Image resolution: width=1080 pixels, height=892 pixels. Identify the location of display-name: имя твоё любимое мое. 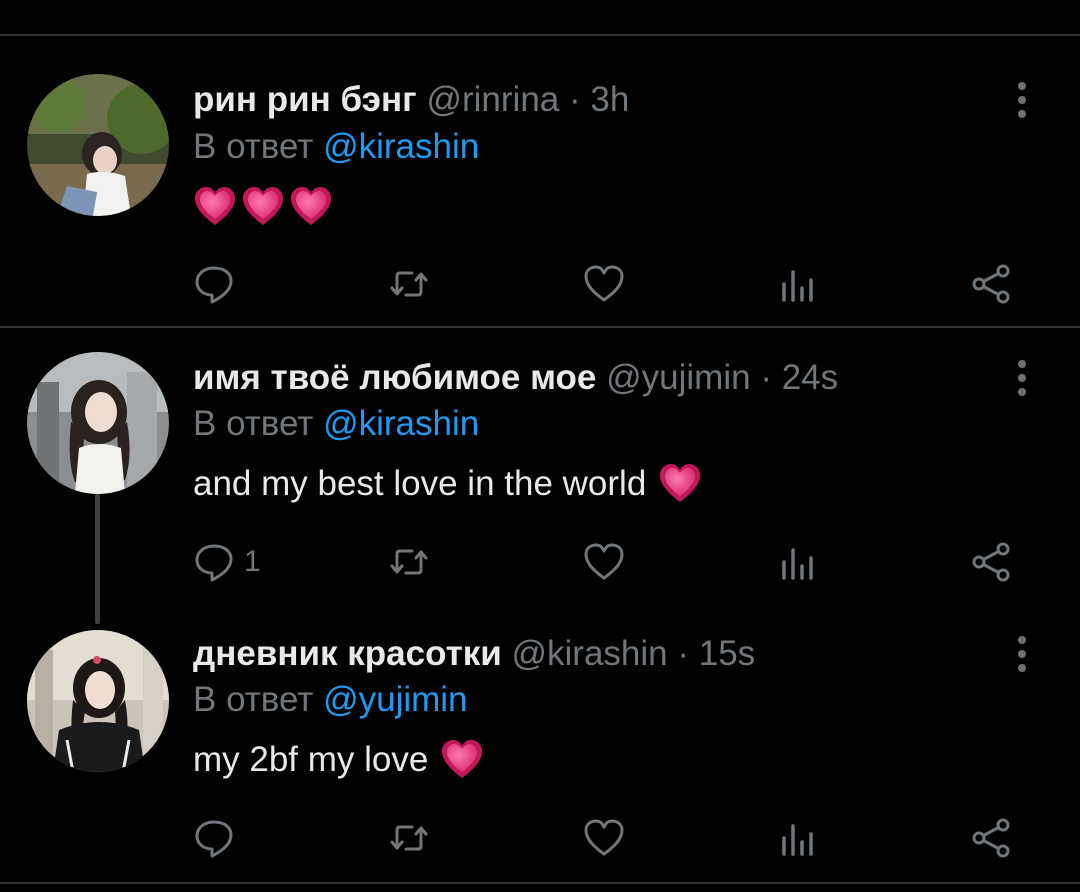
(394, 377).